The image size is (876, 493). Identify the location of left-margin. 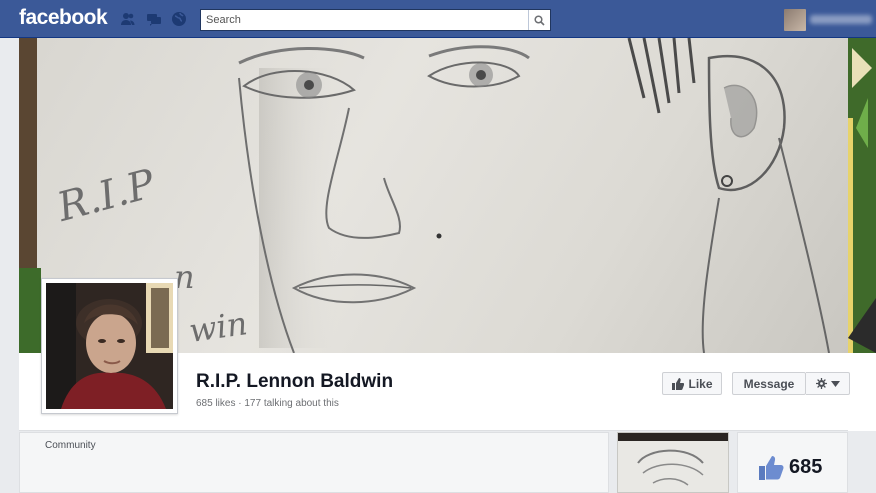
(9, 265).